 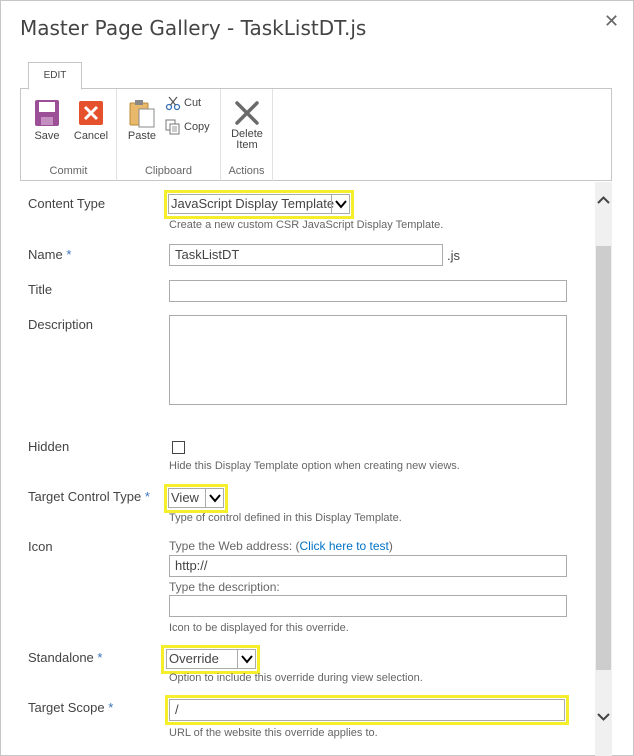 I want to click on copy-button: Copy, so click(x=187, y=127).